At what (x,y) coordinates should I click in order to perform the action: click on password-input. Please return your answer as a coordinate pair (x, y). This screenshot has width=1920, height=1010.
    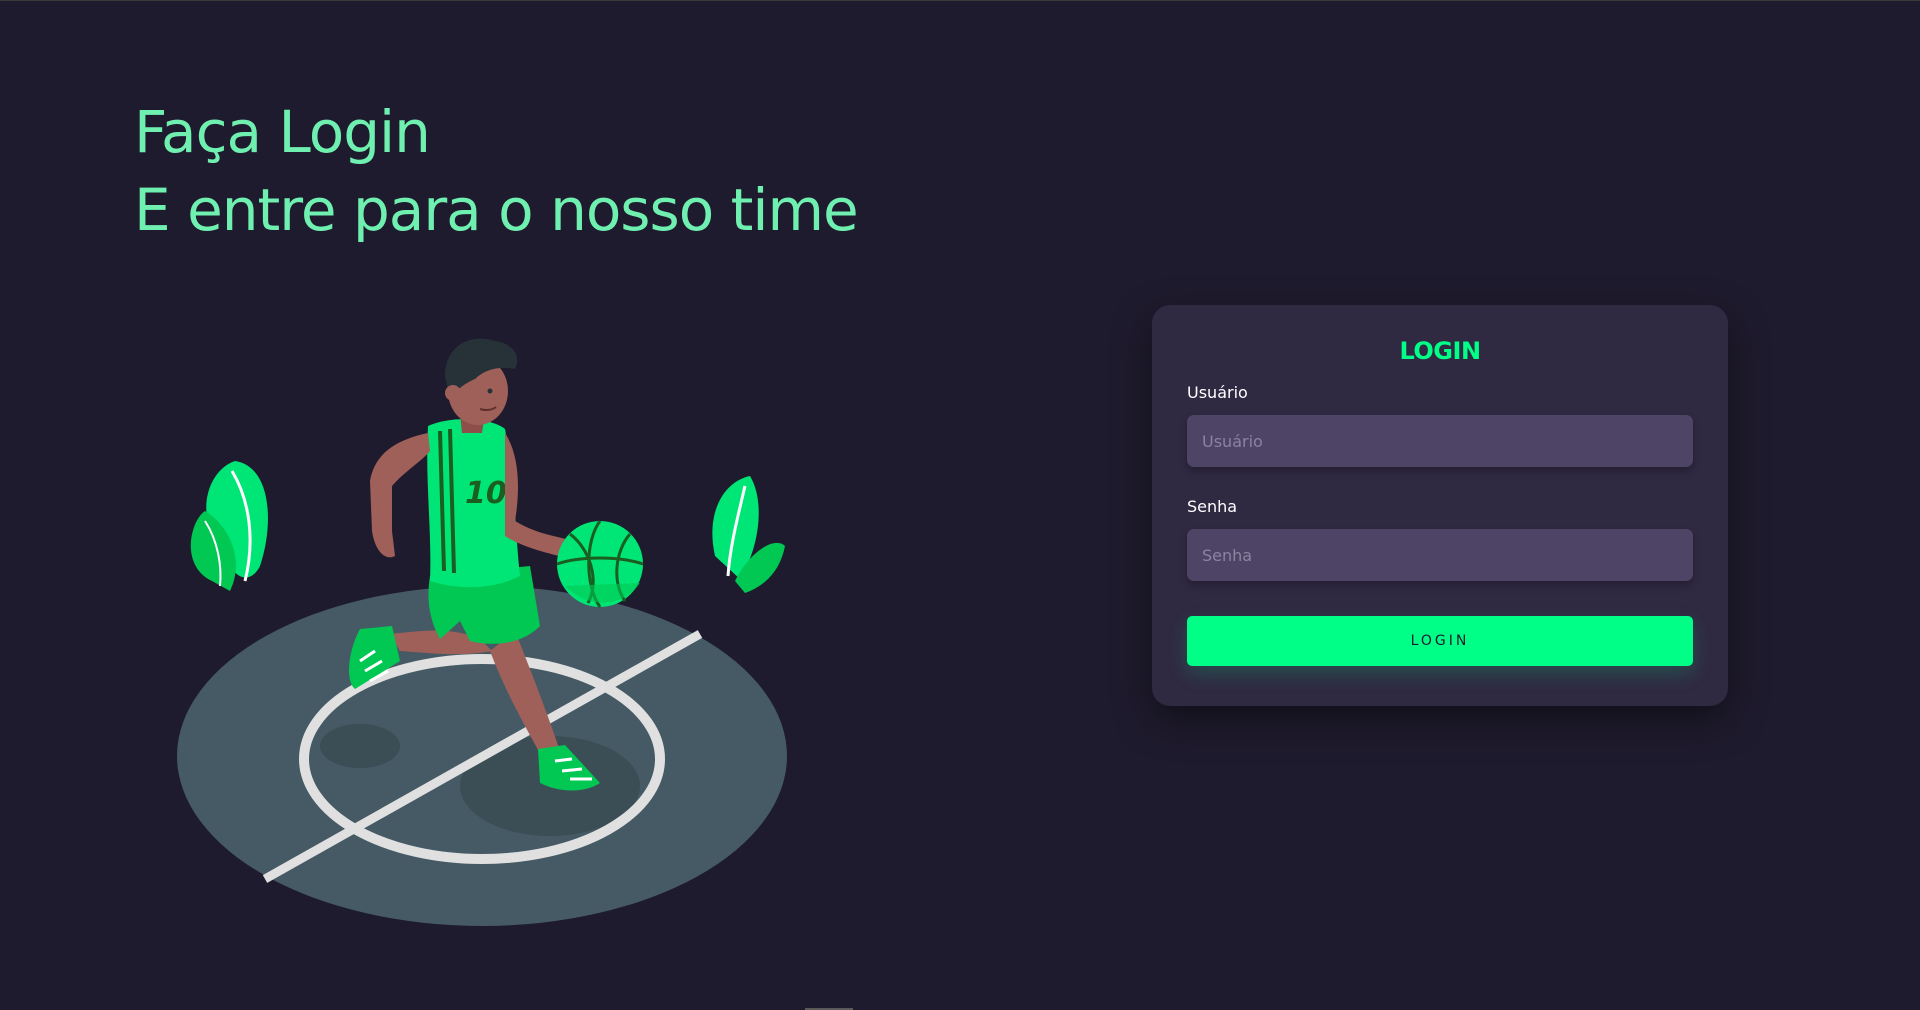
    Looking at the image, I should click on (1440, 555).